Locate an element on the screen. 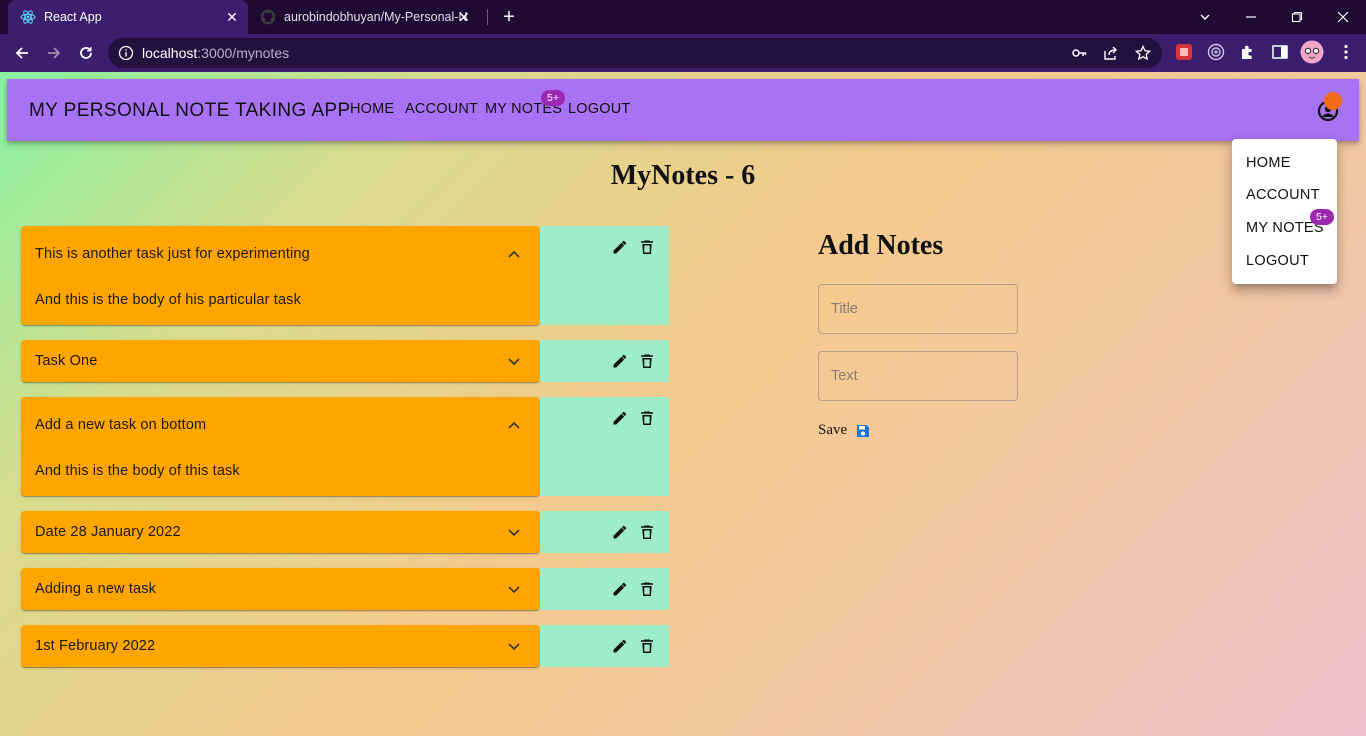 Image resolution: width=1366 pixels, height=736 pixels. github-icon is located at coordinates (268, 17).